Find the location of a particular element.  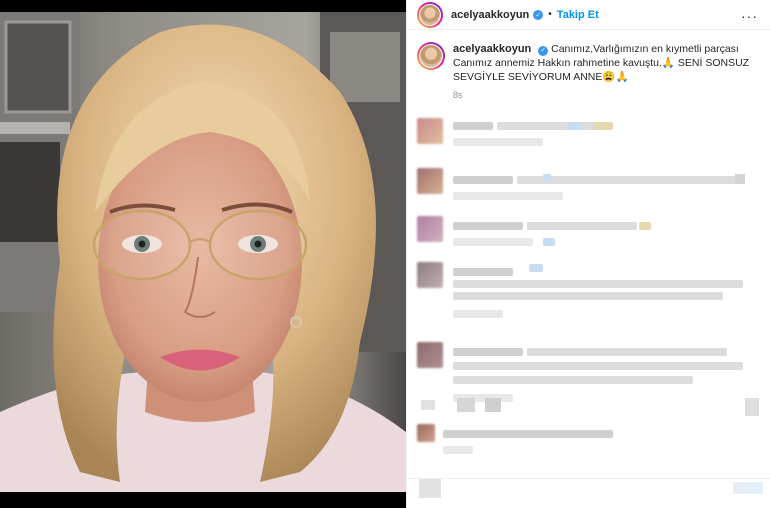

post-header: acelyaakkoyun ✓ • Takip Et ··· is located at coordinates (588, 15).